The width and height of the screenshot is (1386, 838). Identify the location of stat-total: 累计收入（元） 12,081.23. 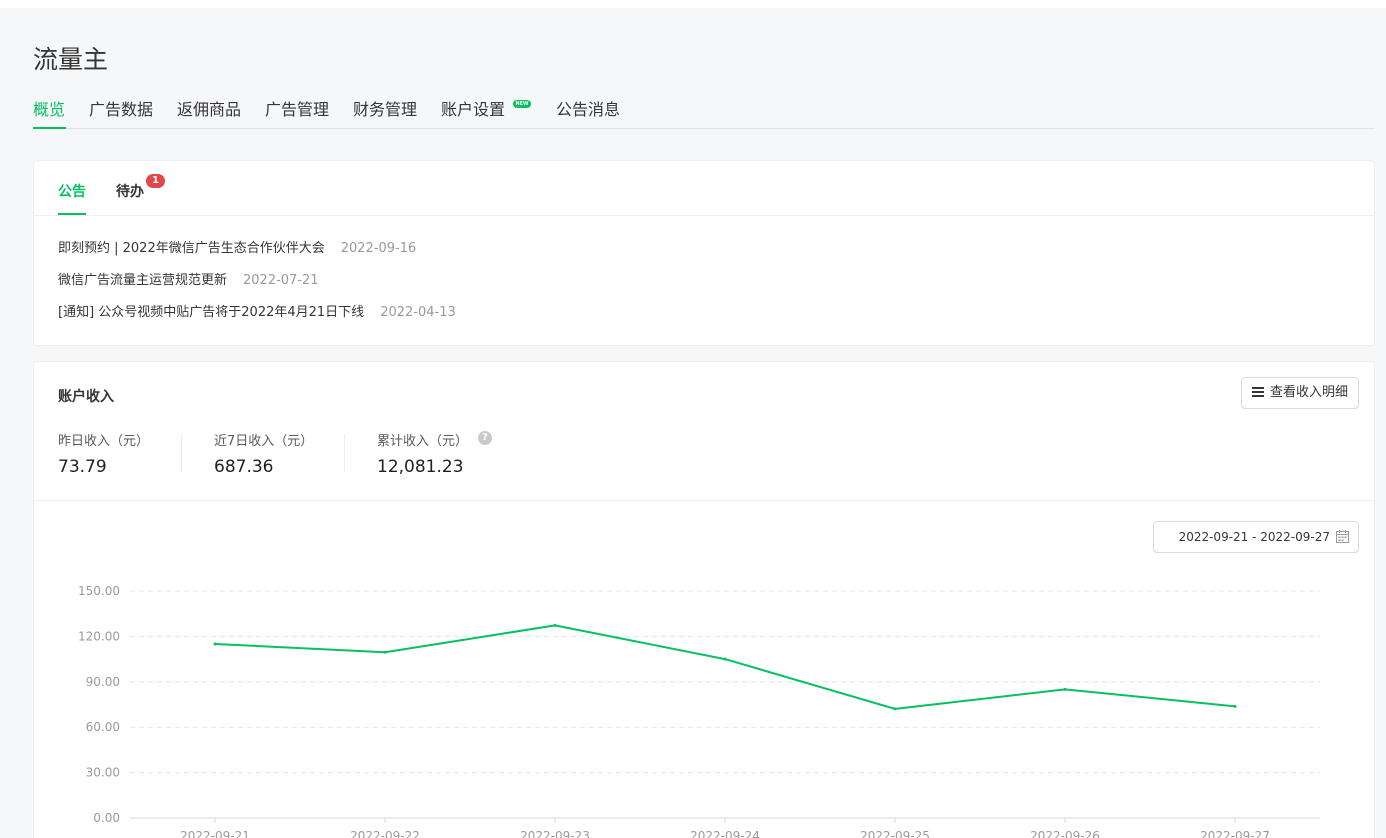
(423, 453).